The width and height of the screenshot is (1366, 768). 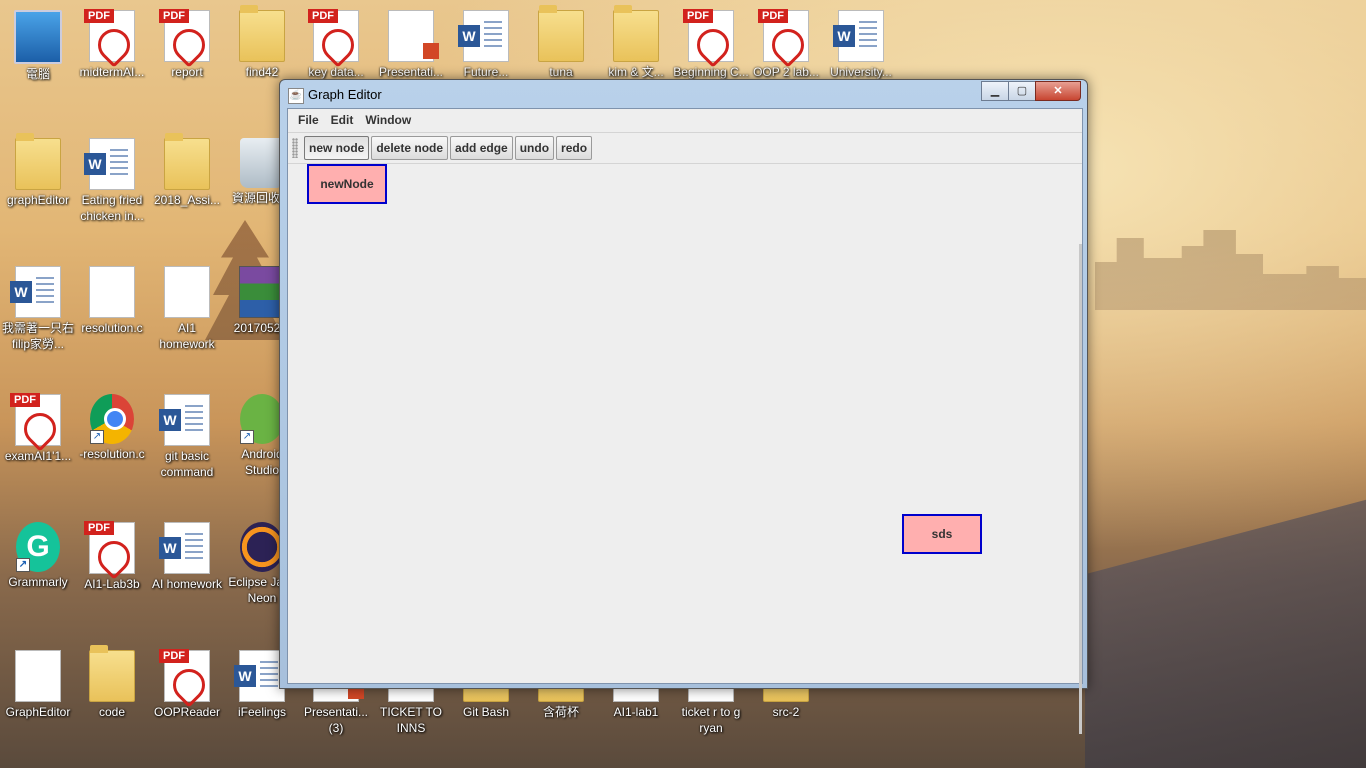 What do you see at coordinates (262, 72) in the screenshot?
I see `desktop-icon-label: find42` at bounding box center [262, 72].